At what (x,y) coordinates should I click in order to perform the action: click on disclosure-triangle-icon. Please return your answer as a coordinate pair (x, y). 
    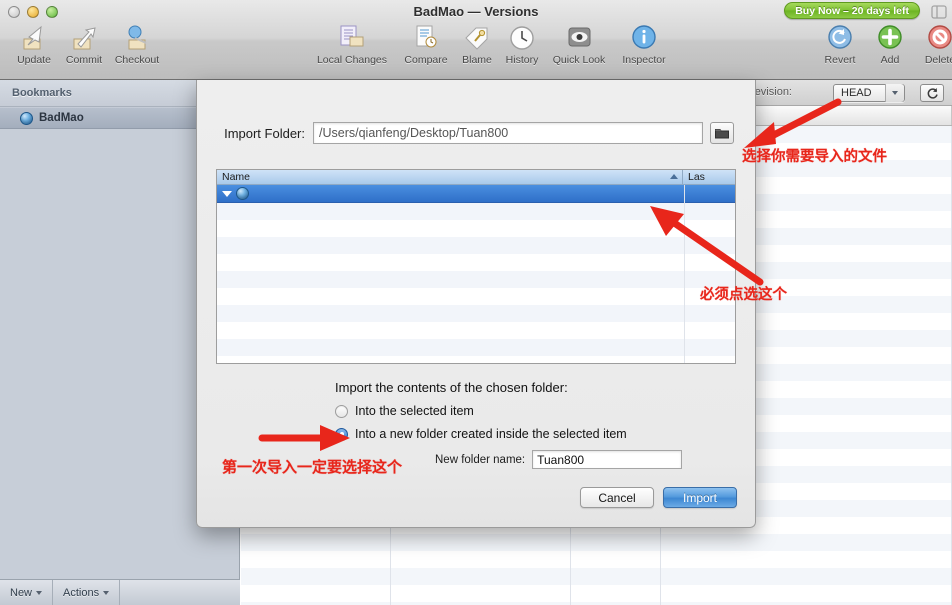
    Looking at the image, I should click on (227, 193).